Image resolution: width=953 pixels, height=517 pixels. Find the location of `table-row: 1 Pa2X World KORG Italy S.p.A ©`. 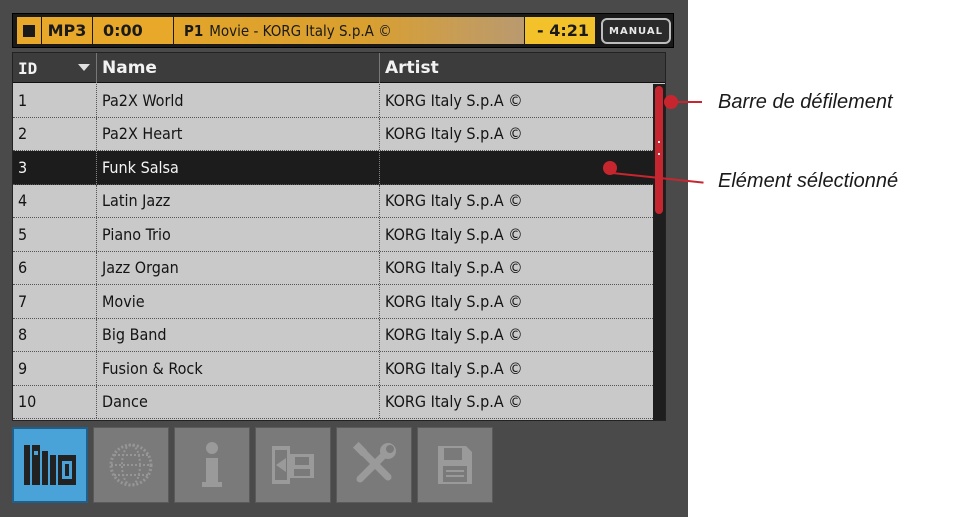

table-row: 1 Pa2X World KORG Italy S.p.A © is located at coordinates (333, 101).